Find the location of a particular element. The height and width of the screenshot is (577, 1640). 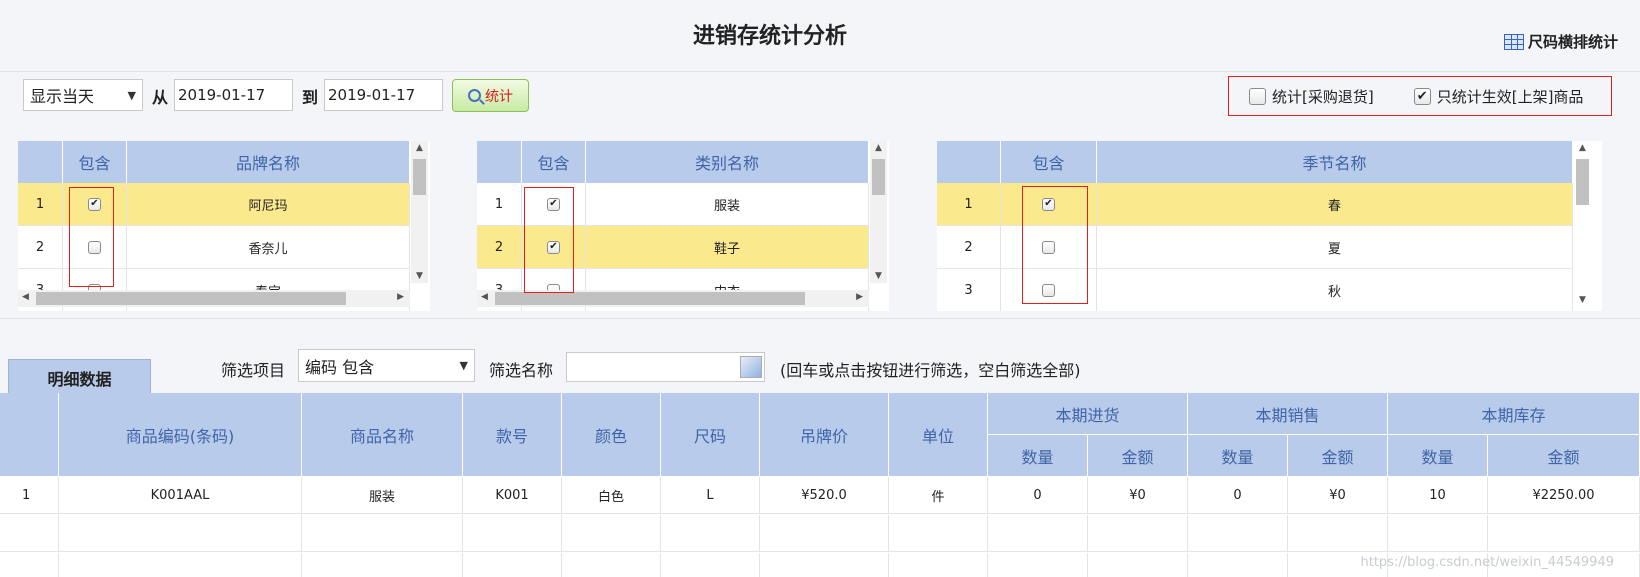

header-code: 商品编码(条码) is located at coordinates (180, 435).